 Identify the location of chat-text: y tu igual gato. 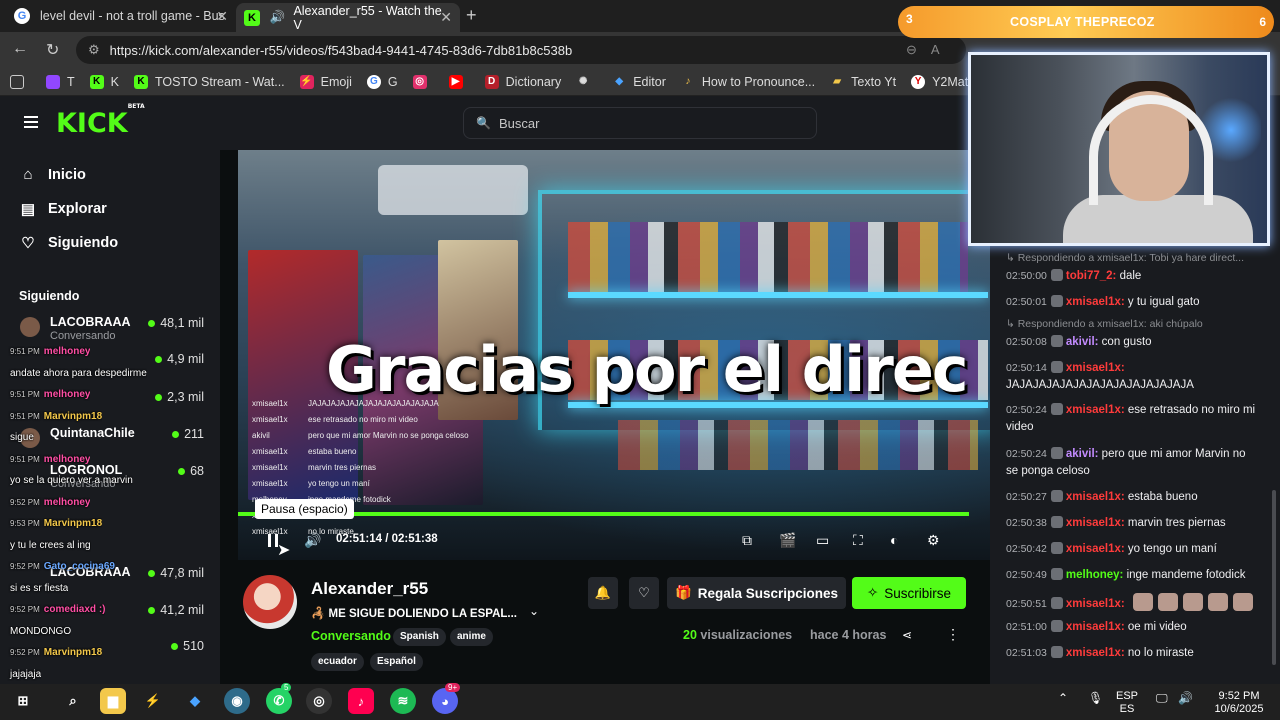
(1162, 302).